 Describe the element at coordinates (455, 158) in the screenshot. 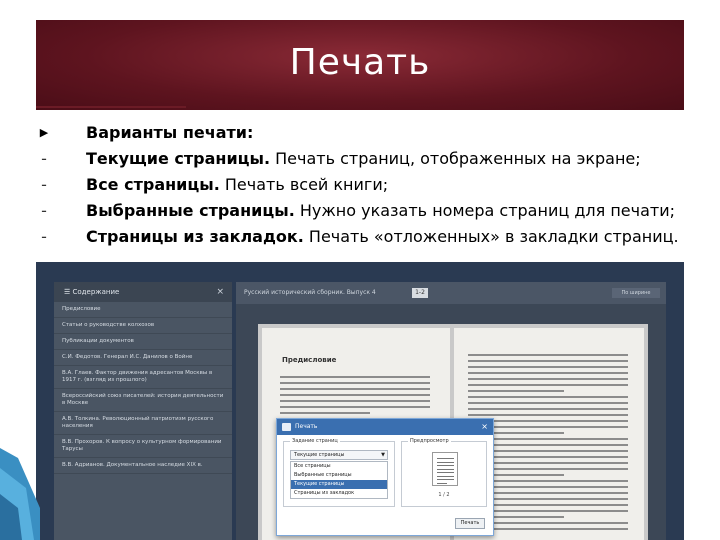

I see `bullet-text: Печать страниц, отображенных на экране;` at that location.